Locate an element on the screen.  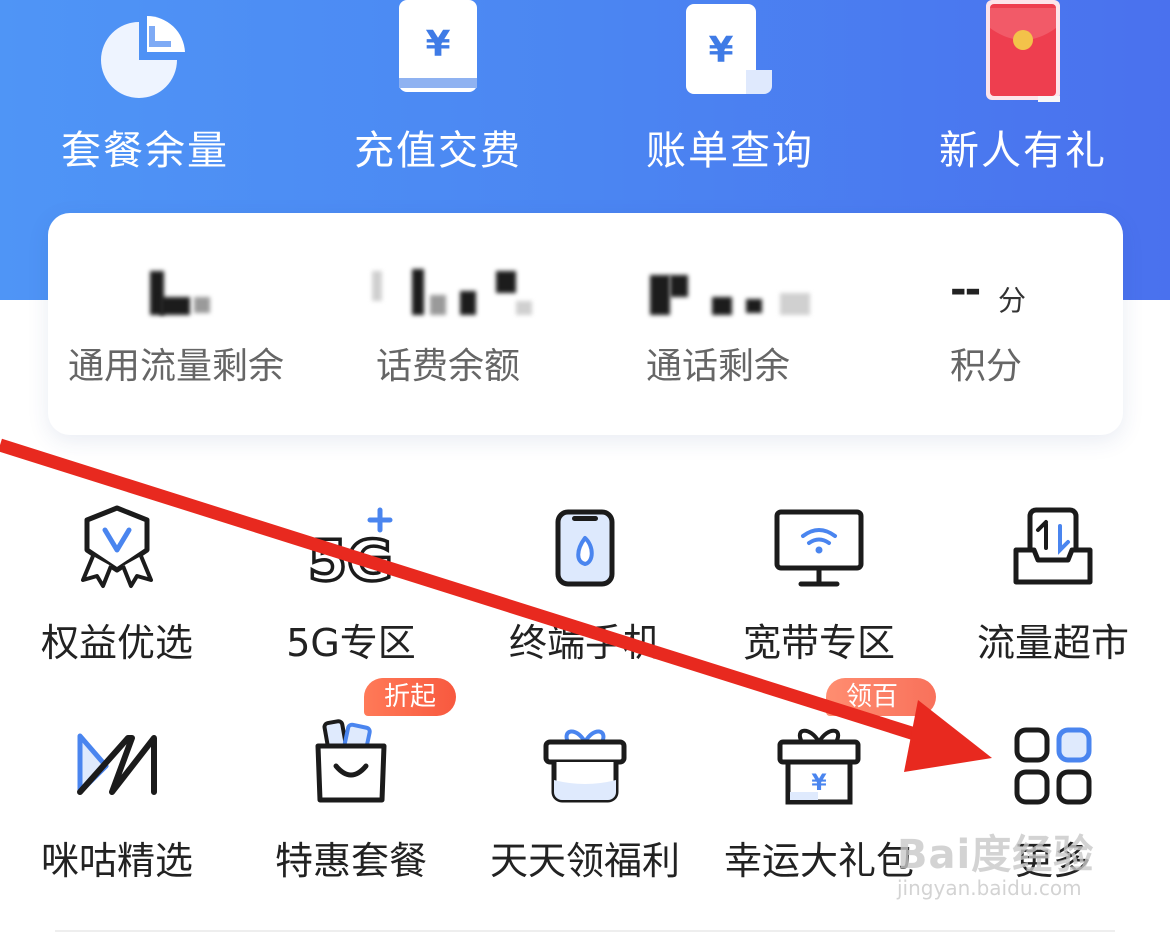
bill-icon: ¥ is located at coordinates (729, 49).